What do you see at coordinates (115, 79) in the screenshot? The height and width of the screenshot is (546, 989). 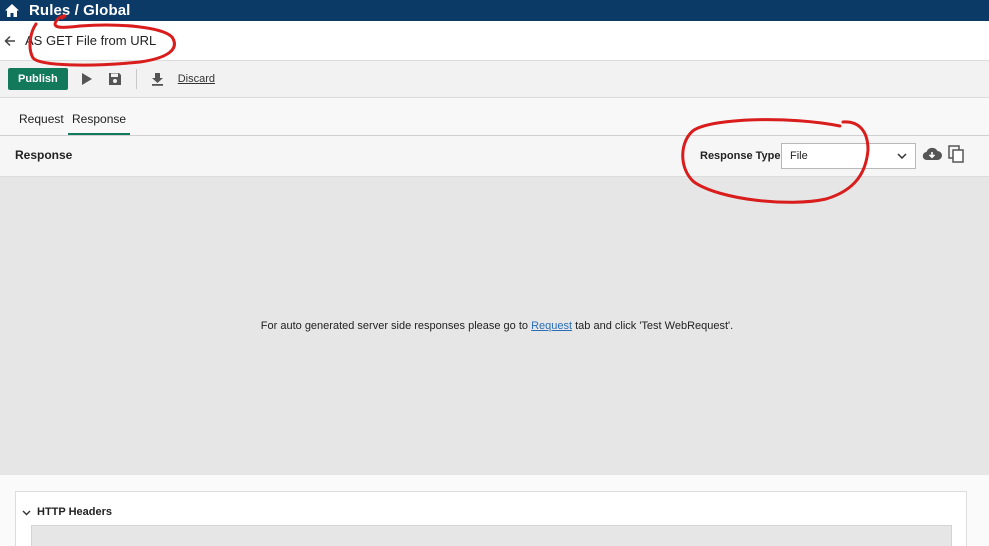 I see `save-icon` at bounding box center [115, 79].